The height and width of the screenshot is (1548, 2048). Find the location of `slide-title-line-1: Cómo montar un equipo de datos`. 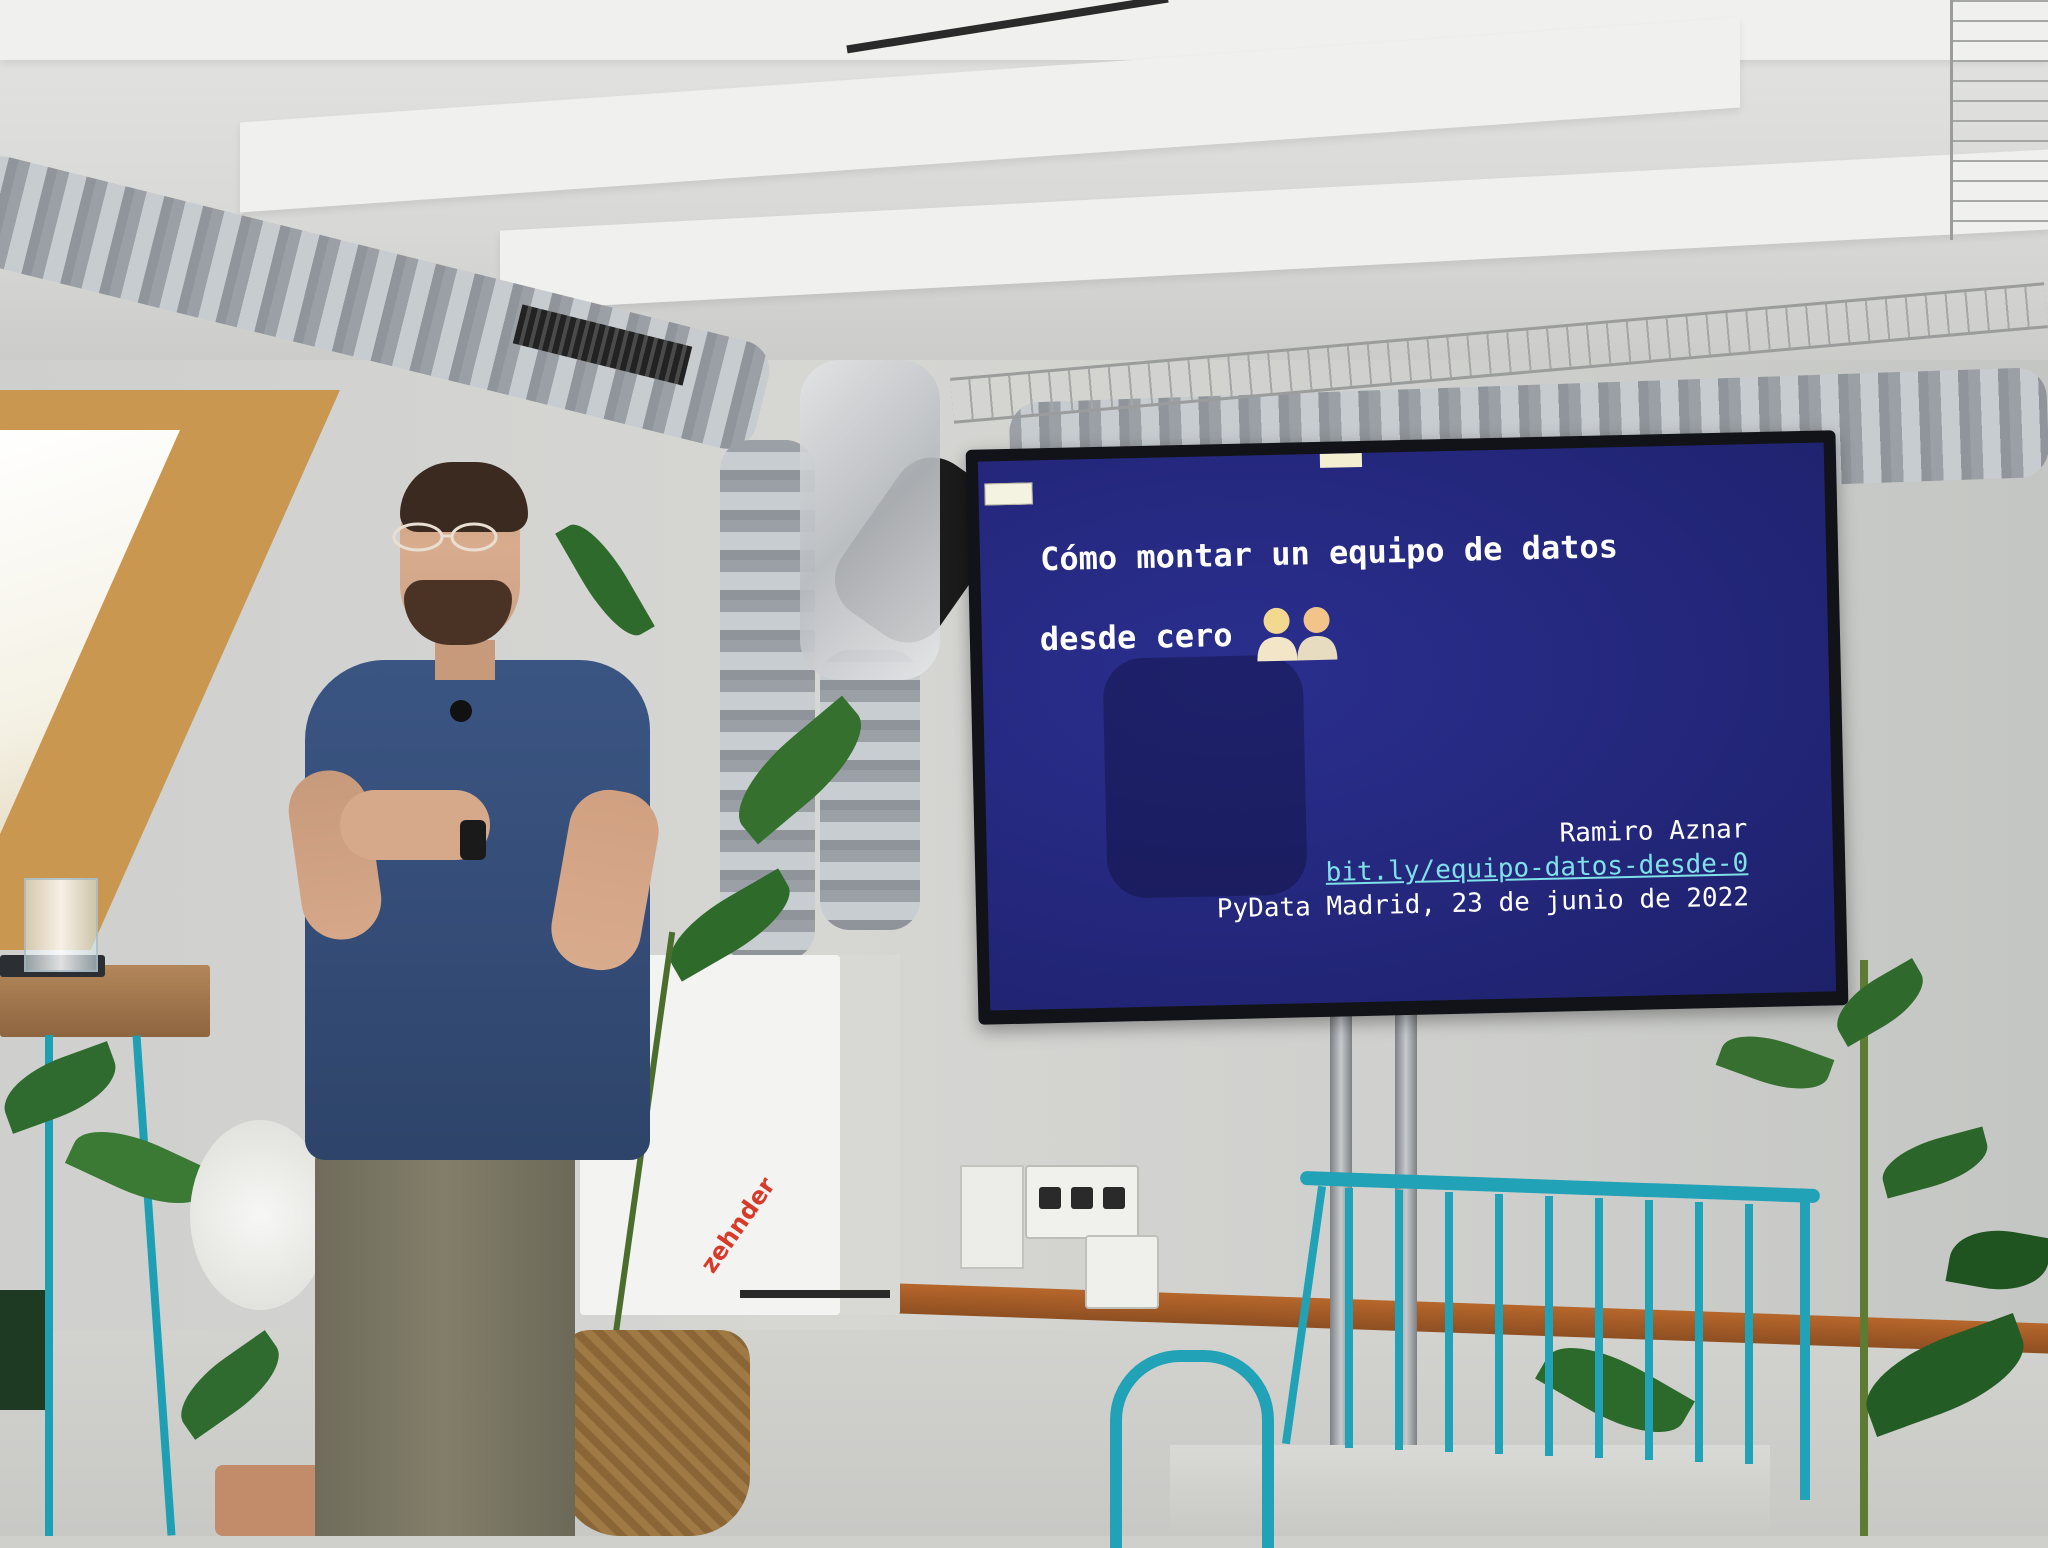

slide-title-line-1: Cómo montar un equipo de datos is located at coordinates (1329, 553).